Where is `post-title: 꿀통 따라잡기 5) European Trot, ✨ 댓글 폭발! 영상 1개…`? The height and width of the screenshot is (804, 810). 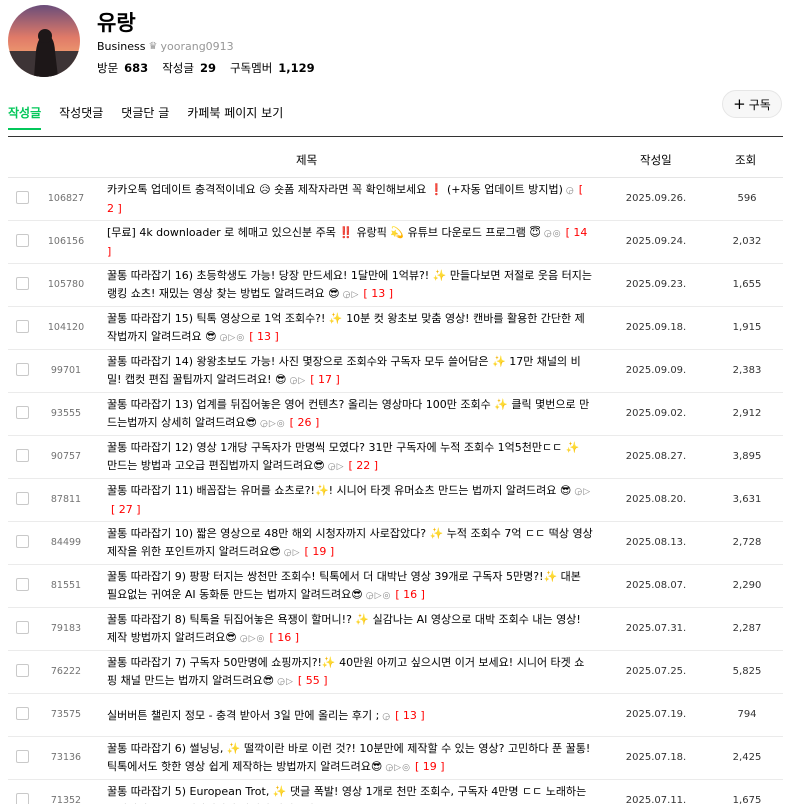 post-title: 꿀통 따라잡기 5) European Trot, ✨ 댓글 폭발! 영상 1개… is located at coordinates (347, 794).